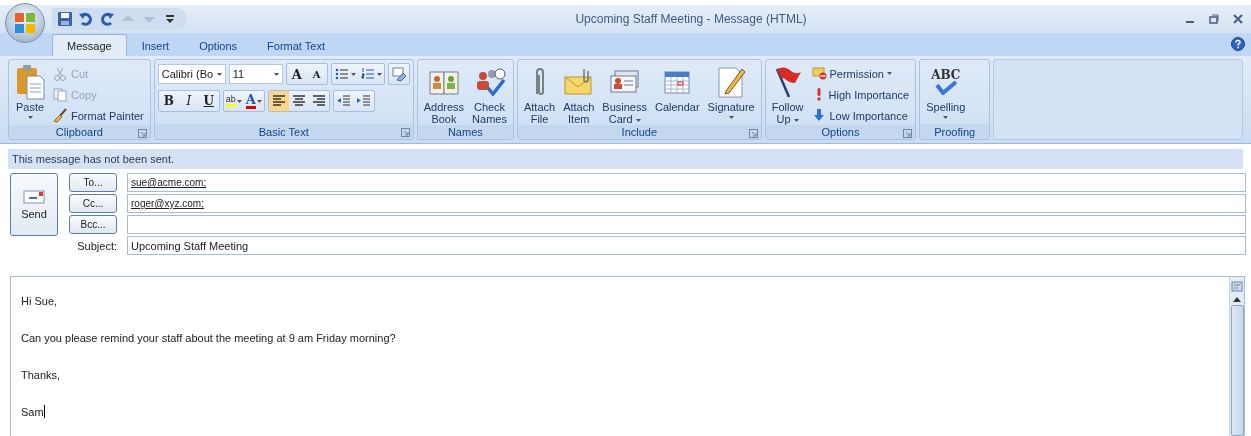  Describe the element at coordinates (539, 94) in the screenshot. I see `ribbon-button: Attach File` at that location.